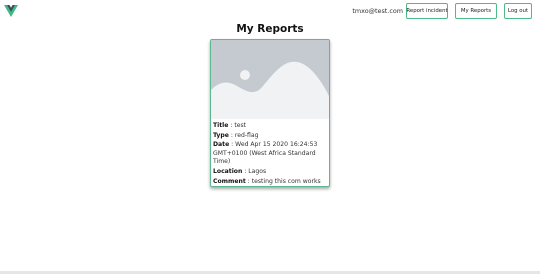 The image size is (540, 274). What do you see at coordinates (427, 11) in the screenshot?
I see `report-incident-button: Report incident` at bounding box center [427, 11].